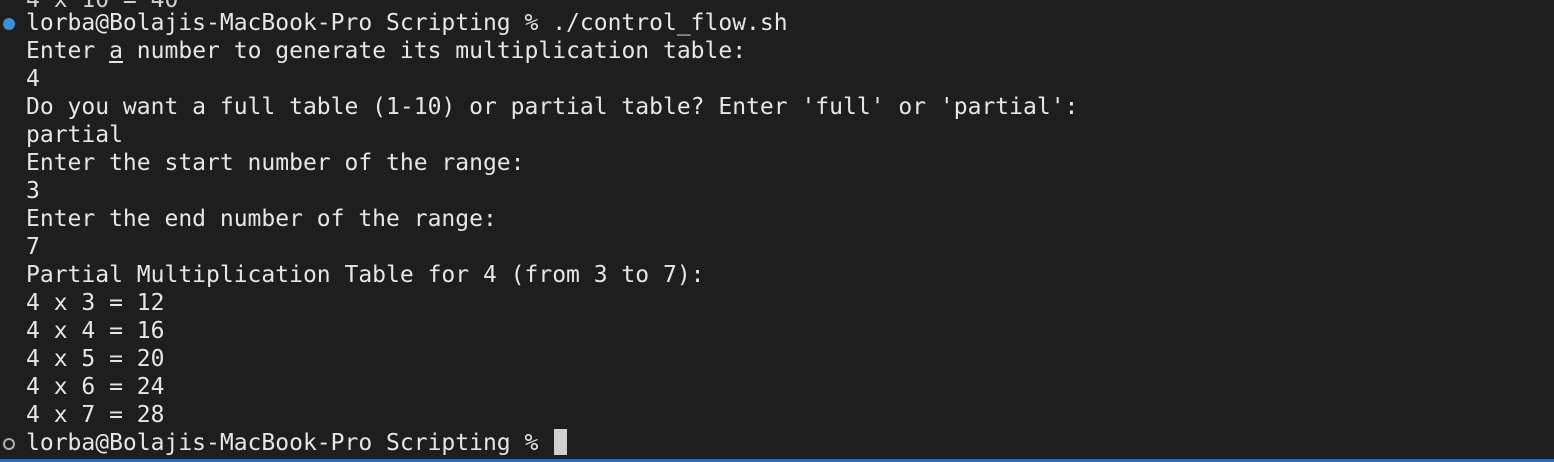 This screenshot has height=462, width=1554. Describe the element at coordinates (275, 163) in the screenshot. I see `output-line-start: Enter the start number of the range:` at that location.